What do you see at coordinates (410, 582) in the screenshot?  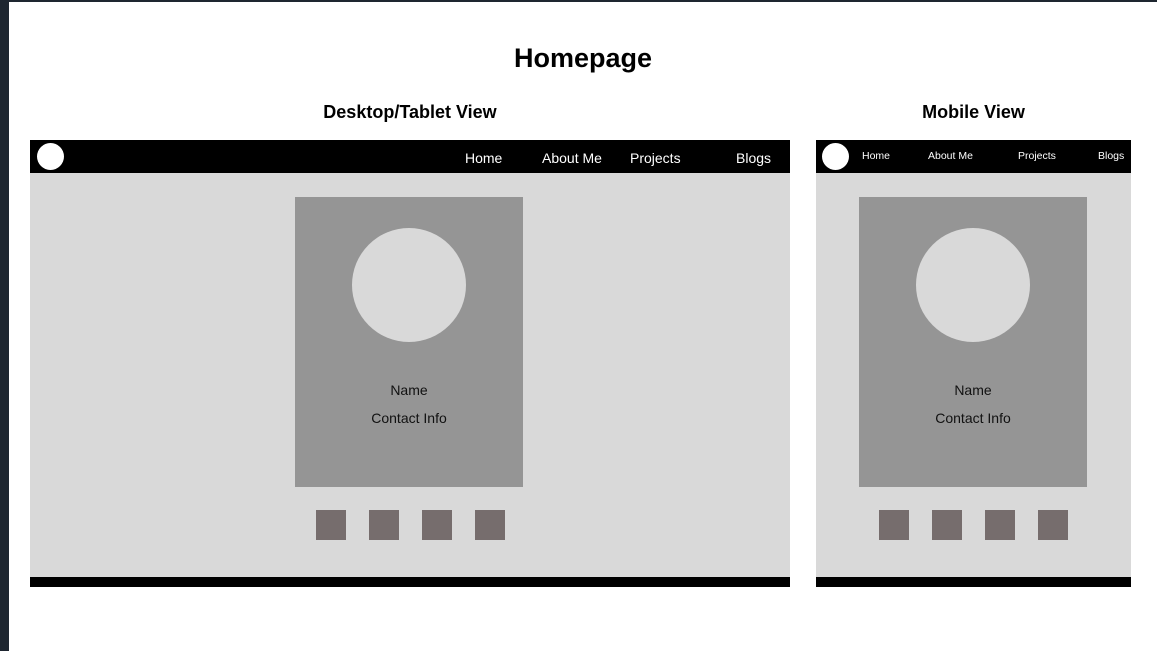 I see `desktop-footer` at bounding box center [410, 582].